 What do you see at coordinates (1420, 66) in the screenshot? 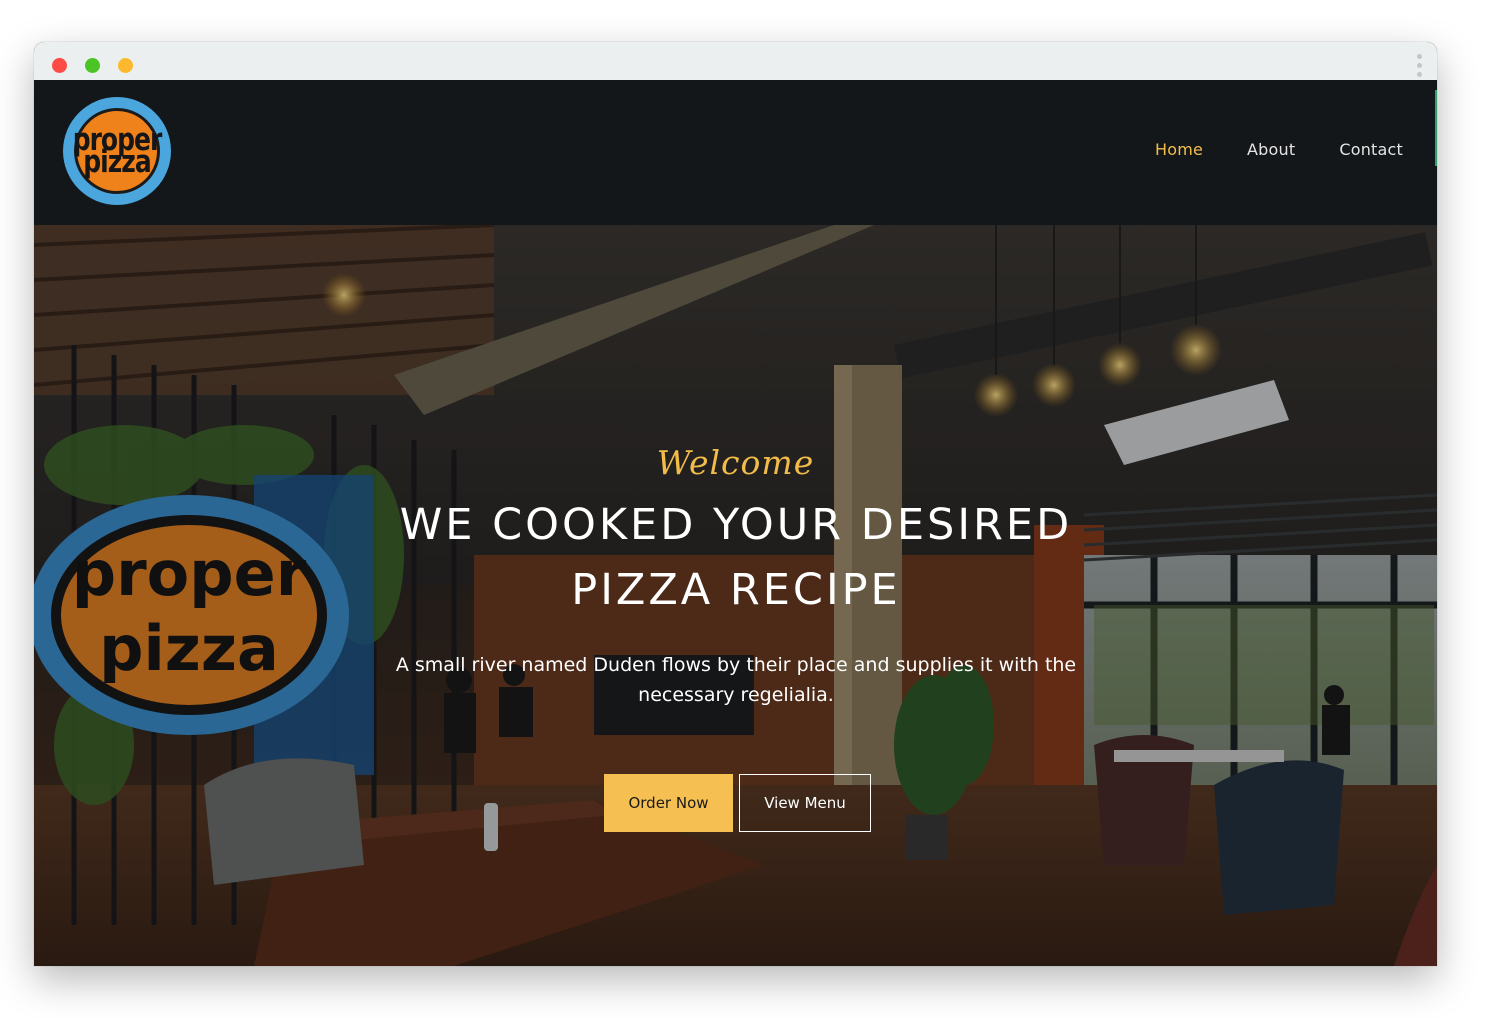
I see `more-options-icon` at bounding box center [1420, 66].